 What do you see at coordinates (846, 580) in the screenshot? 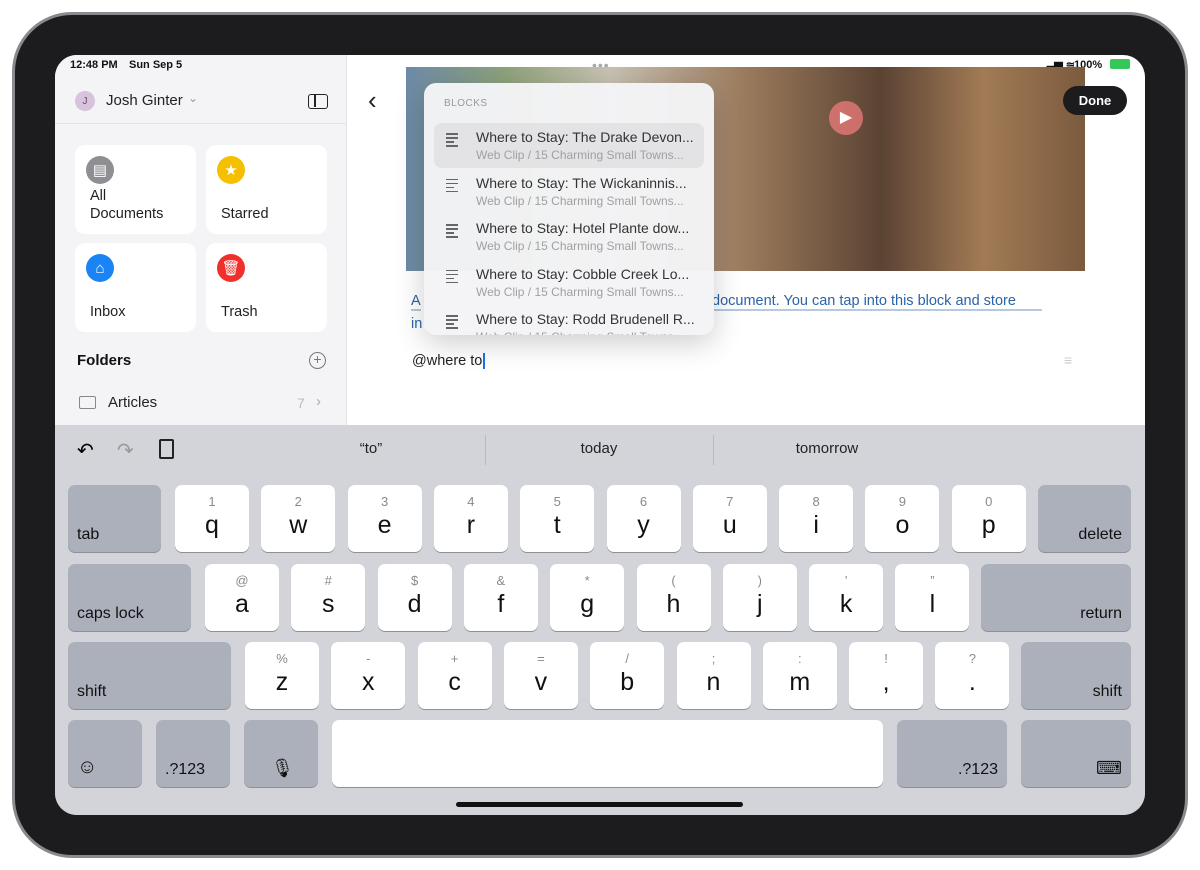
I see `key-alt: ’` at bounding box center [846, 580].